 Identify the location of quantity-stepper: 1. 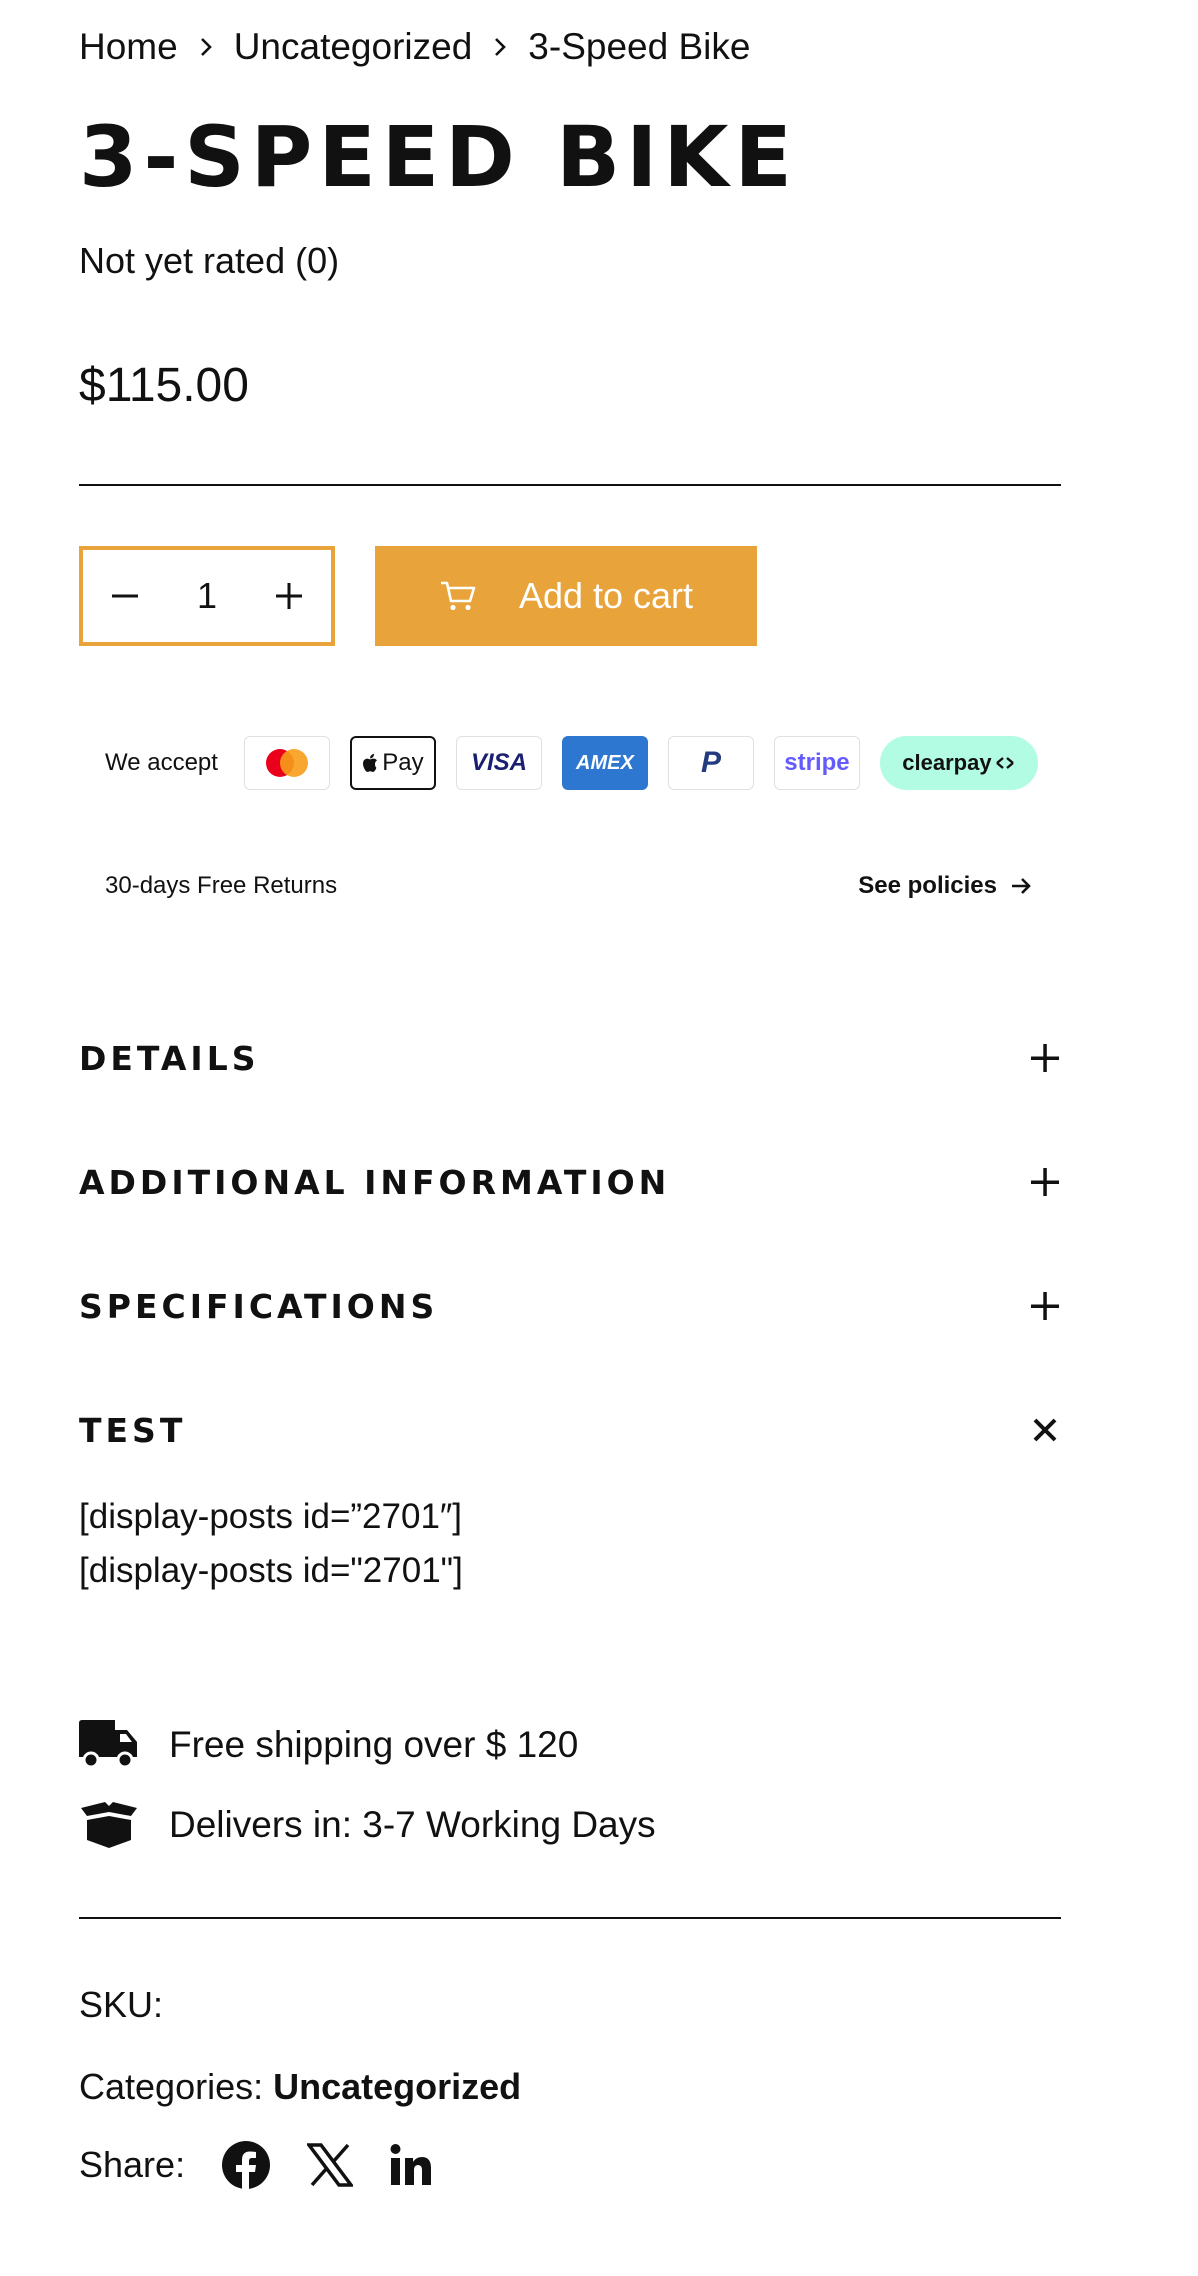
(207, 596).